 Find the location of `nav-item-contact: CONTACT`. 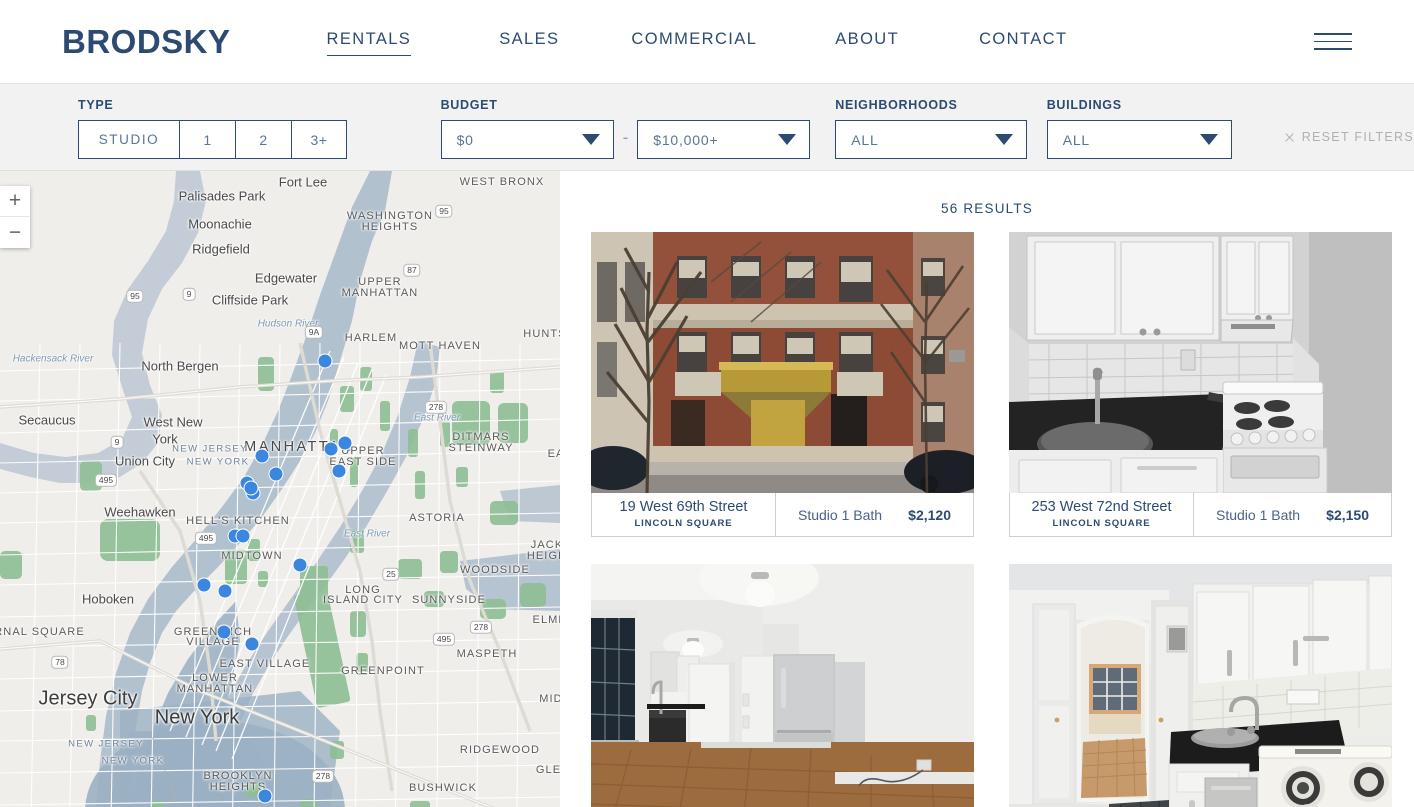

nav-item-contact: CONTACT is located at coordinates (1023, 41).